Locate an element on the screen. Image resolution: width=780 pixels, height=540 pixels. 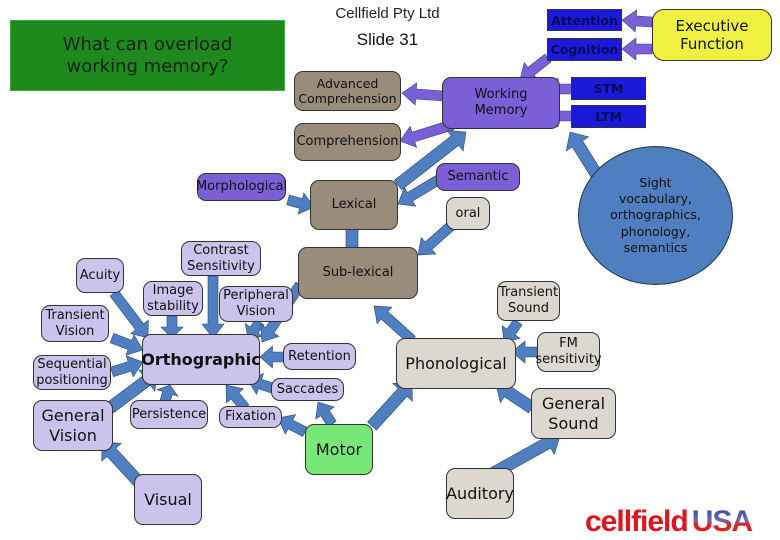
node-cognition: Cognition is located at coordinates (584, 49).